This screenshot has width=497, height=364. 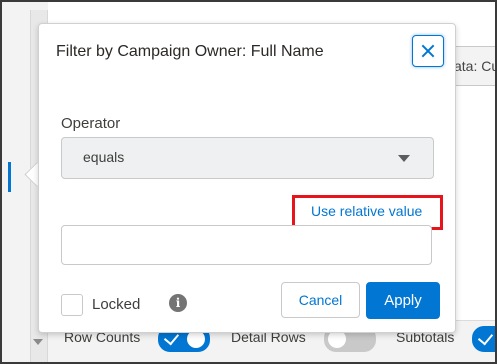 What do you see at coordinates (178, 303) in the screenshot?
I see `info-icon: i` at bounding box center [178, 303].